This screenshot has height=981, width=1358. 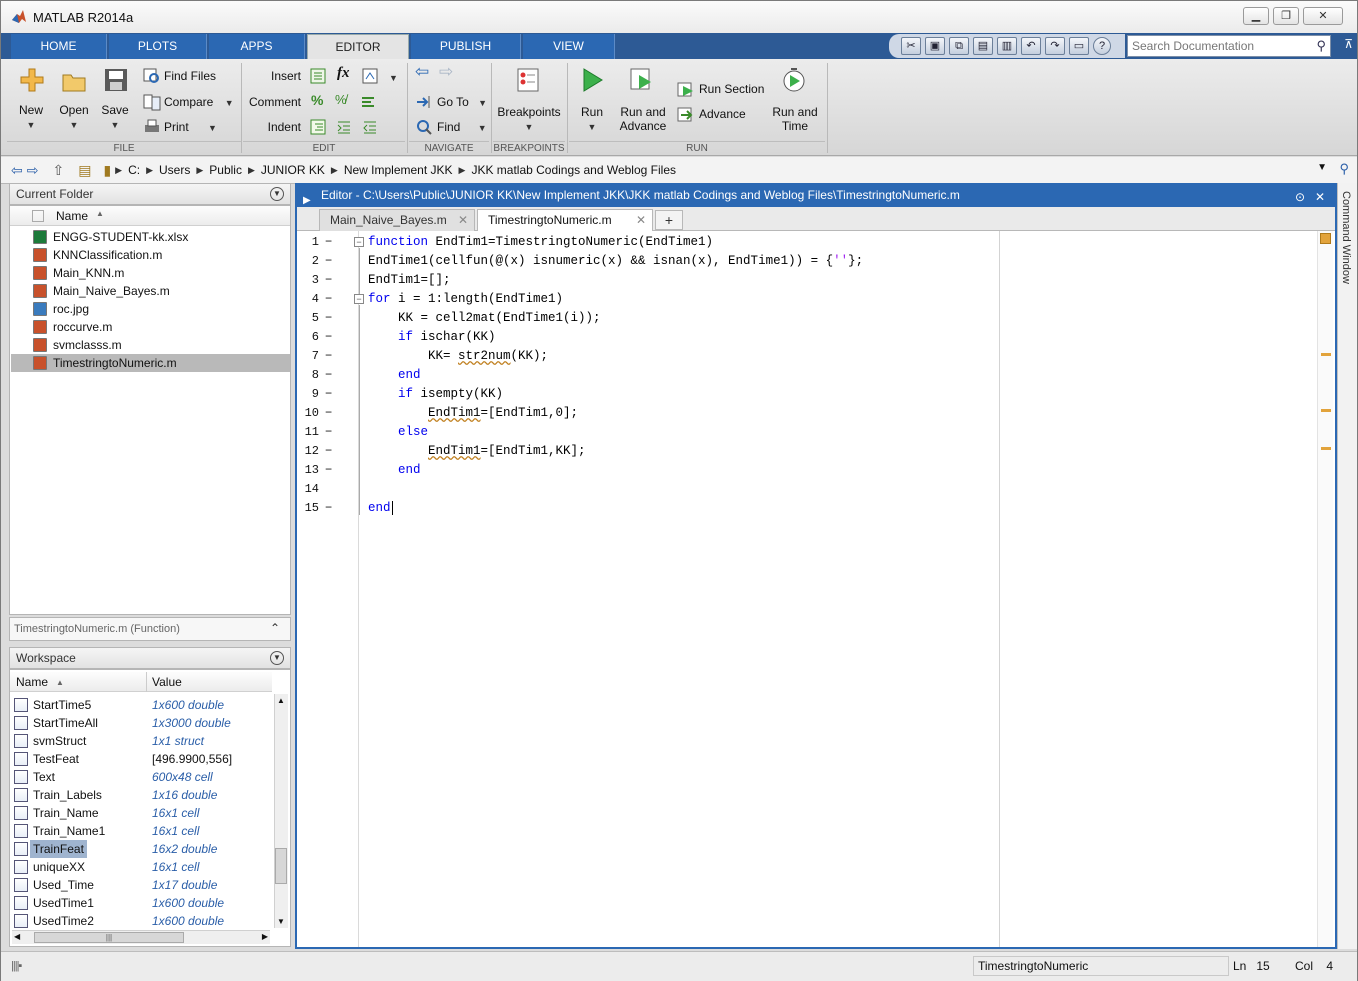 I want to click on search-documentation-input: Search Documentation ⚲, so click(x=1229, y=46).